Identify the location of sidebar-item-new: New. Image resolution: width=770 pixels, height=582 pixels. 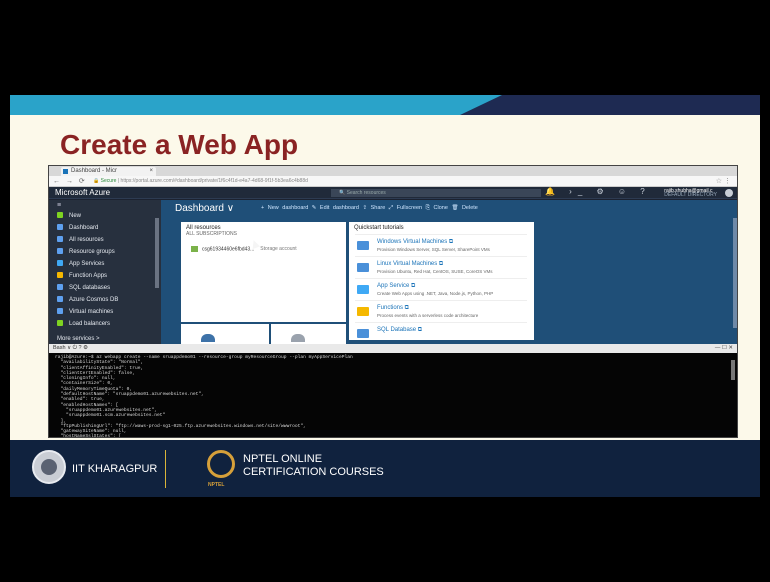
(105, 216).